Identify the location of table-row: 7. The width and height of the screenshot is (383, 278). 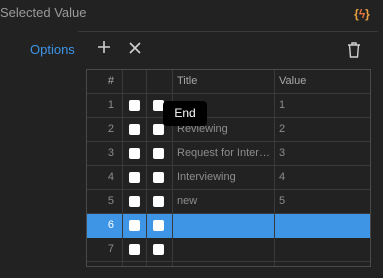
(228, 250).